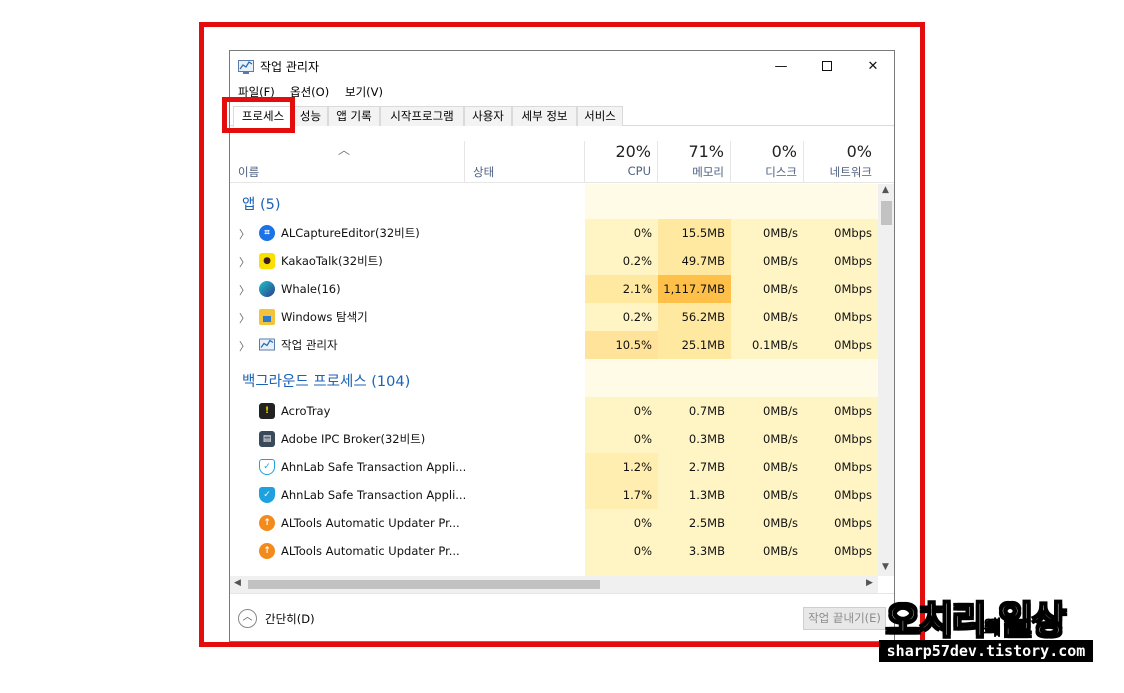  I want to click on tab-services: 서비스, so click(600, 116).